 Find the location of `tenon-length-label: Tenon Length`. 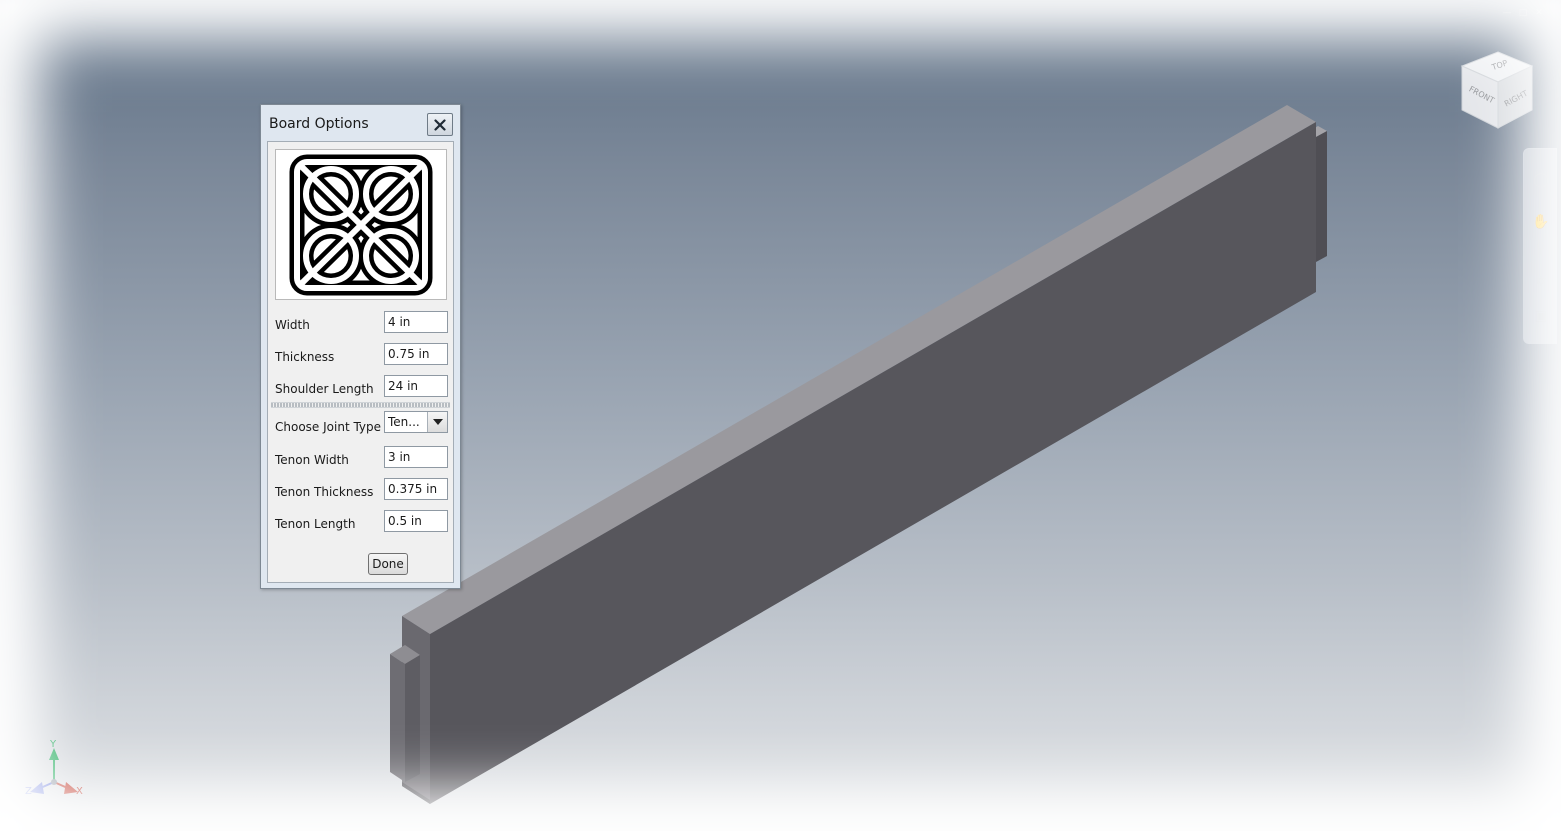

tenon-length-label: Tenon Length is located at coordinates (315, 524).